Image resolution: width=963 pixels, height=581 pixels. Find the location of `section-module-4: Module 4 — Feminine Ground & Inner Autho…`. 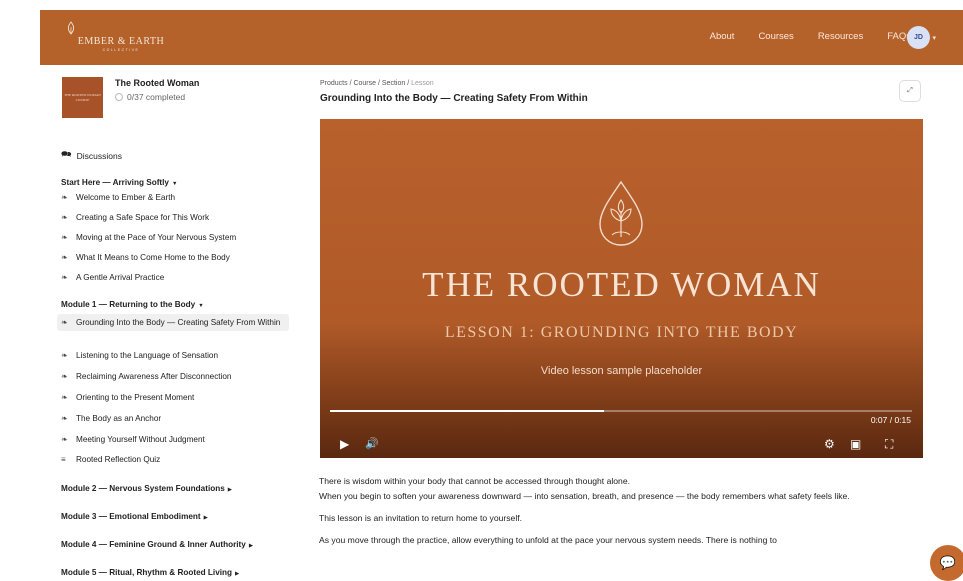

section-module-4: Module 4 — Feminine Ground & Inner Autho… is located at coordinates (157, 544).